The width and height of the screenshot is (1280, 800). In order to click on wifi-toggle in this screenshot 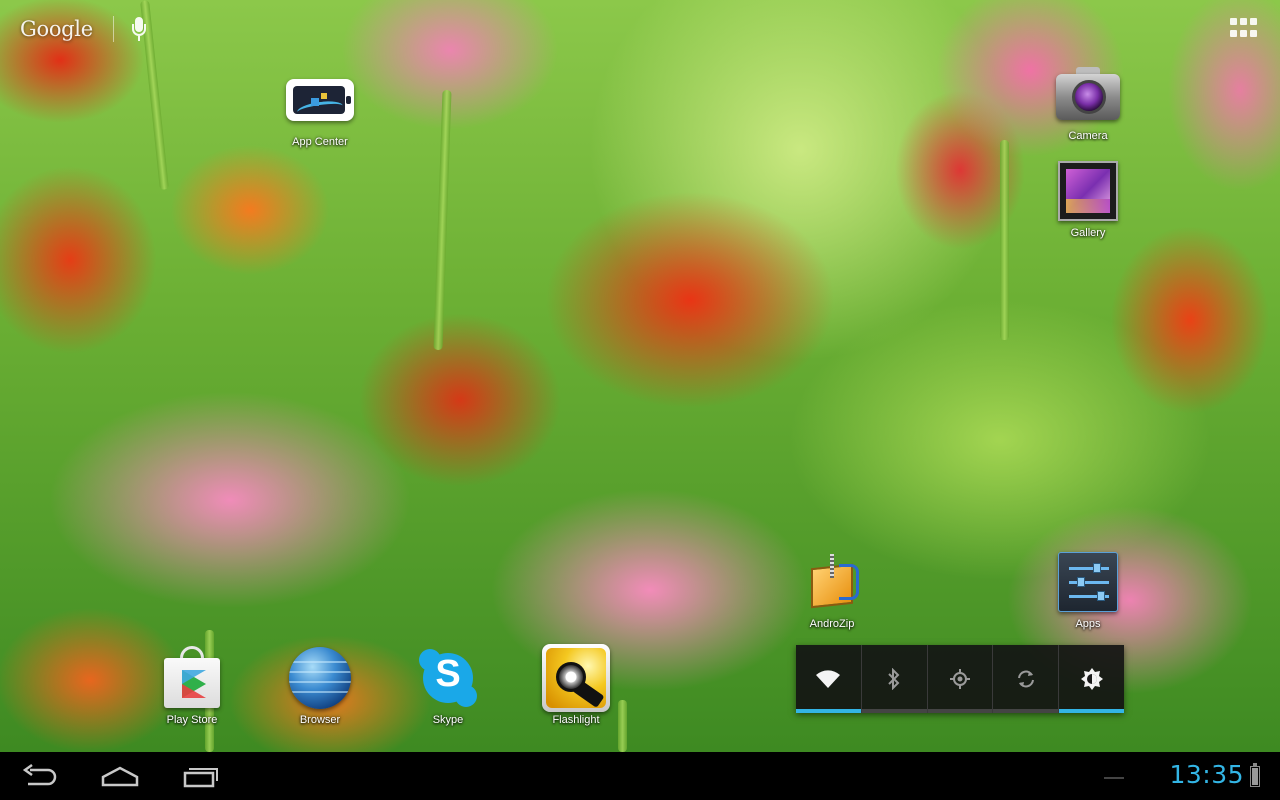, I will do `click(829, 679)`.